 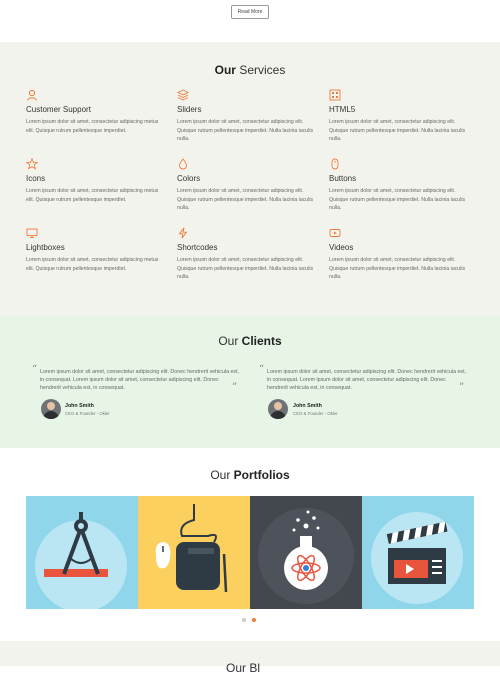 I want to click on services-title: Our Services, so click(x=250, y=70).